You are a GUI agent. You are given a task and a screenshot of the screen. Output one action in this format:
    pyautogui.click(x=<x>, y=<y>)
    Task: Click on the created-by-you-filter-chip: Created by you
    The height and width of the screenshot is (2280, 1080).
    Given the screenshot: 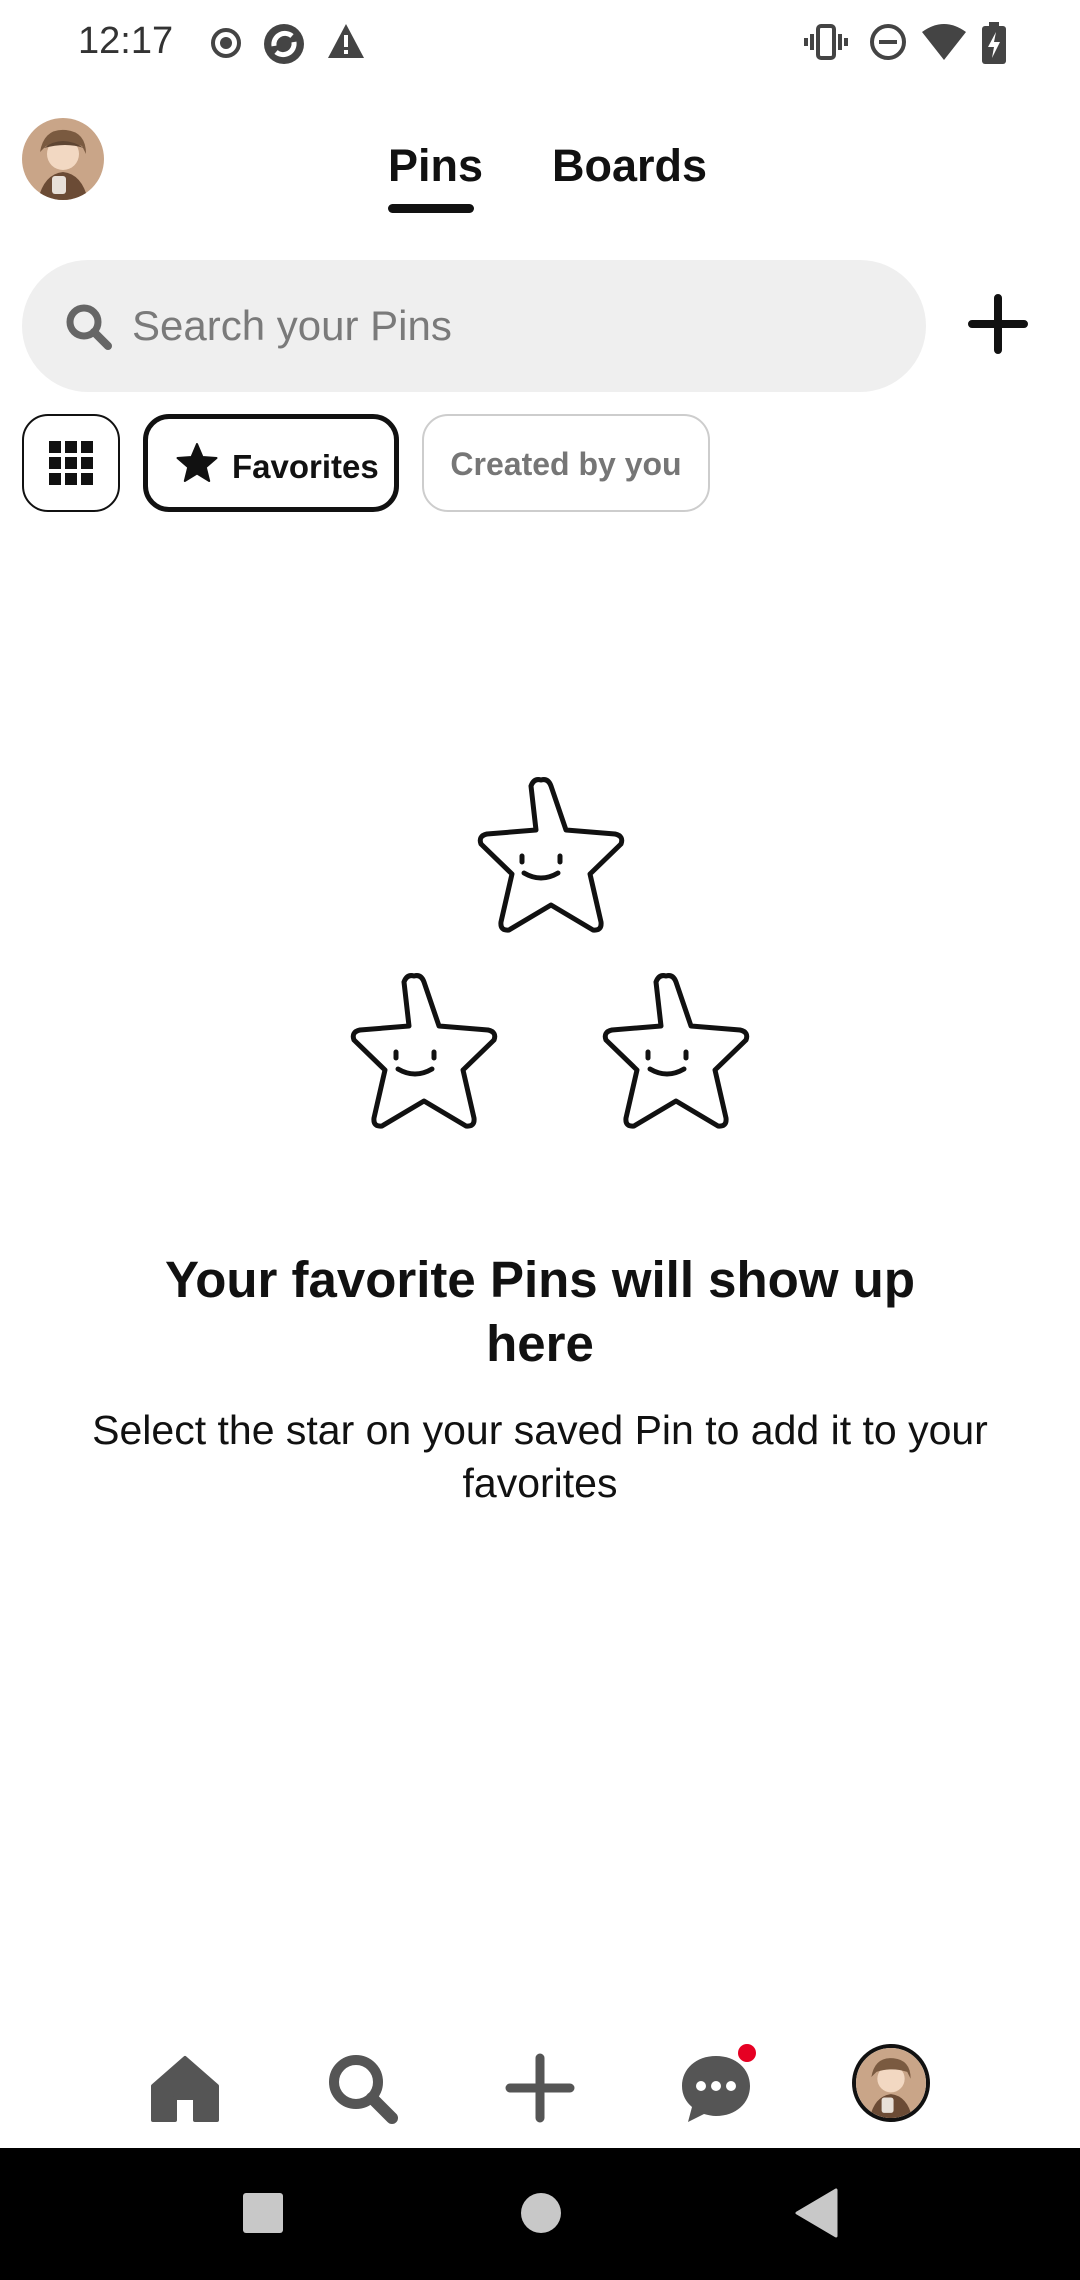 What is the action you would take?
    pyautogui.click(x=566, y=463)
    